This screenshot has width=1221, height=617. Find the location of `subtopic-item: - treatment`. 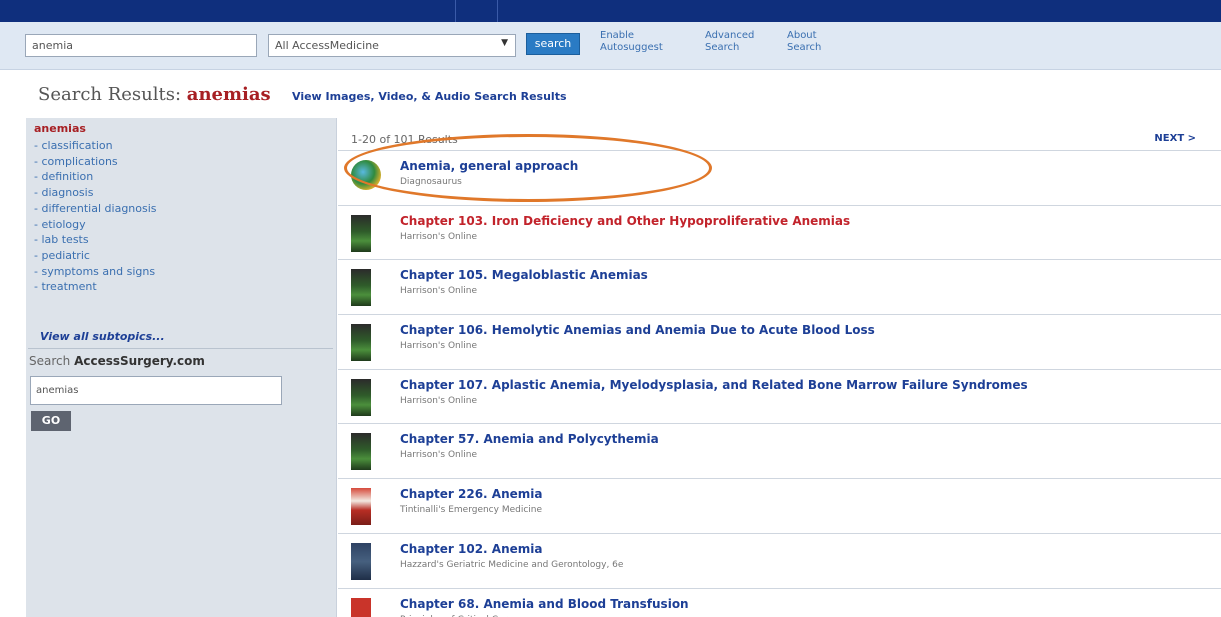

subtopic-item: - treatment is located at coordinates (95, 287).